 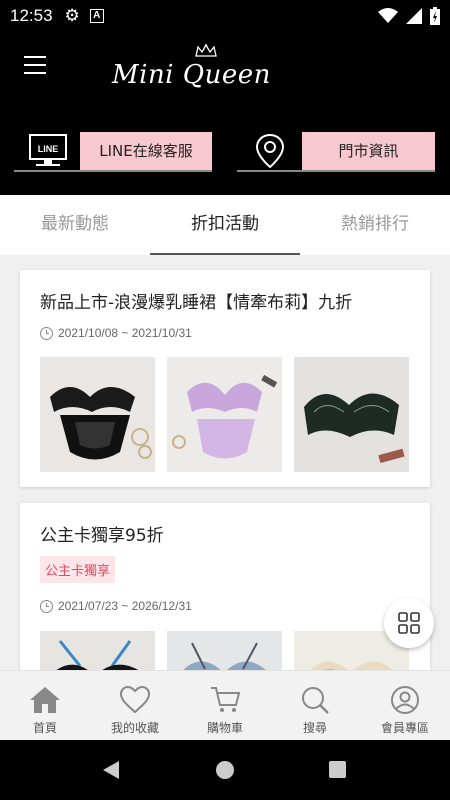 I want to click on status-time: 12:53, so click(x=31, y=15).